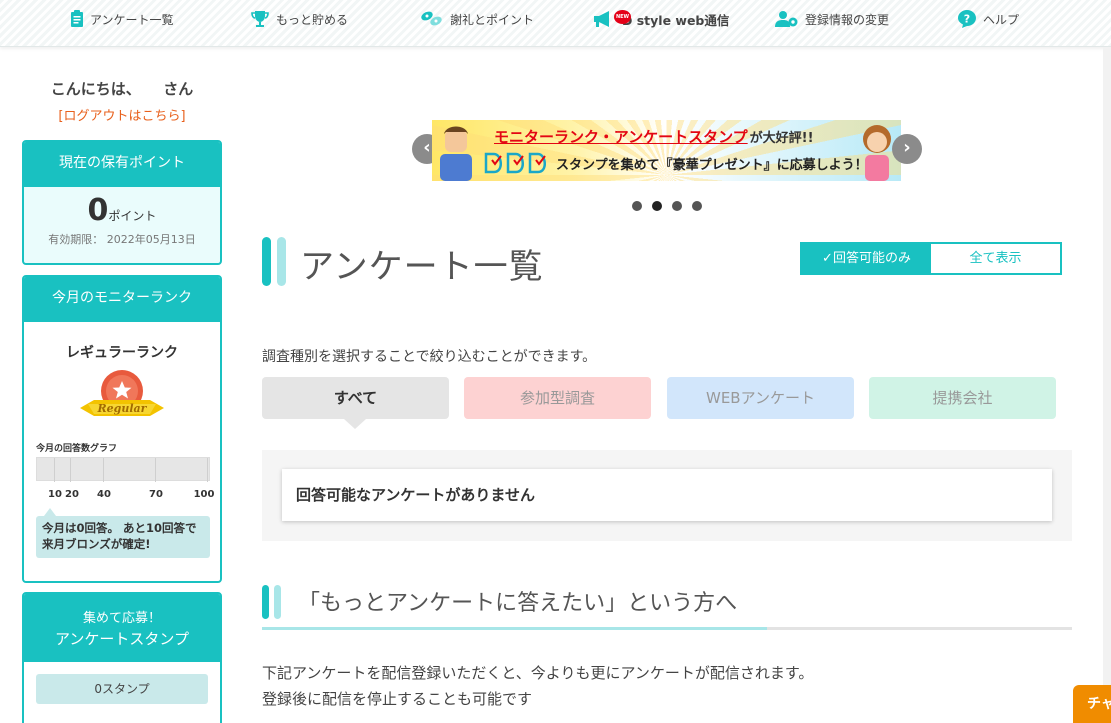 This screenshot has width=1111, height=723. Describe the element at coordinates (611, 19) in the screenshot. I see `megaphone-icon: NEW` at that location.